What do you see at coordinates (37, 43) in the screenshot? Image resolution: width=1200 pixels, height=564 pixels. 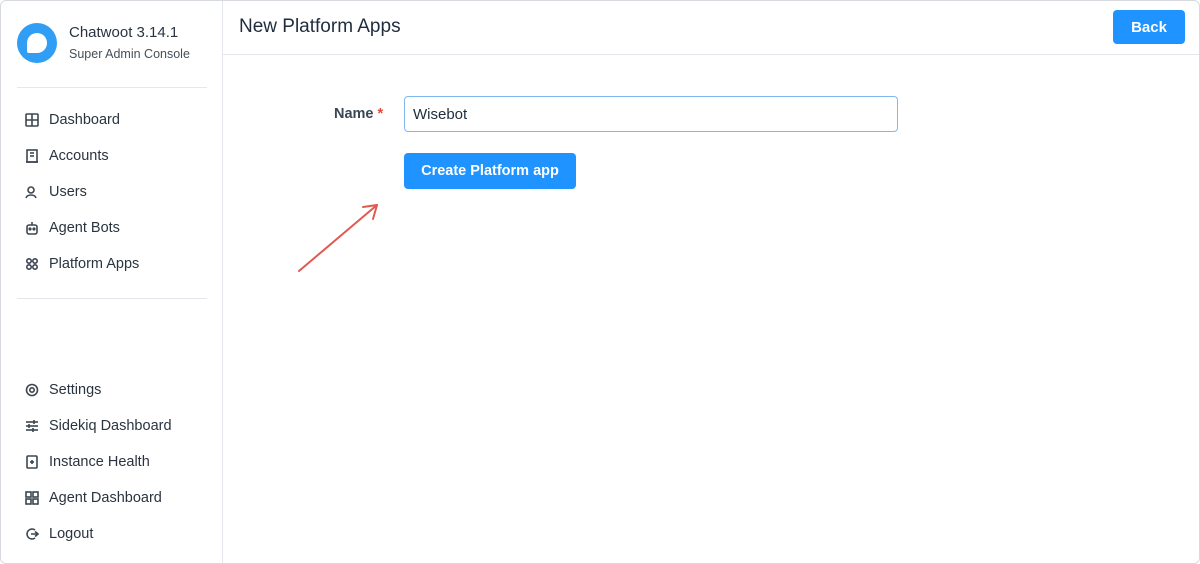 I see `chatwoot-logo-icon` at bounding box center [37, 43].